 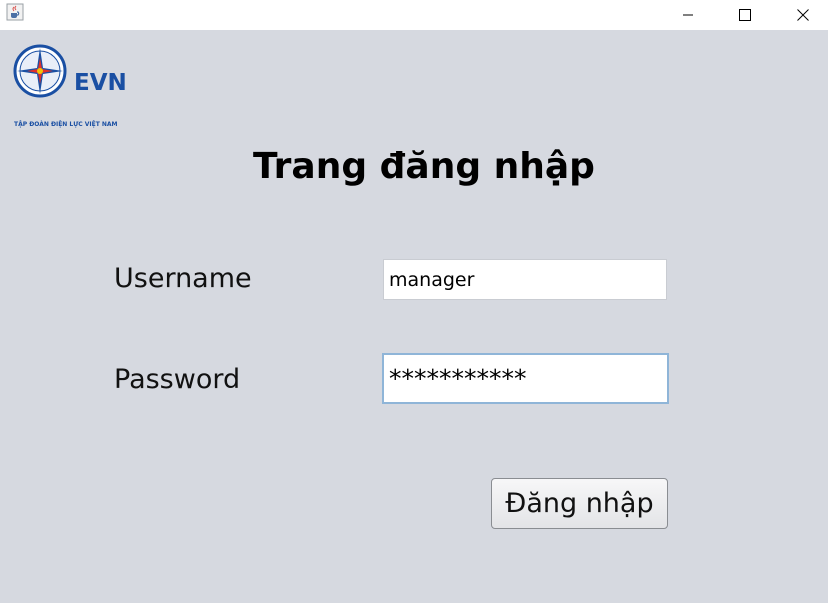 What do you see at coordinates (66, 124) in the screenshot?
I see `logo-tagline: TẬP ĐOÀN ĐIỆN LỰC VIỆT NAM` at bounding box center [66, 124].